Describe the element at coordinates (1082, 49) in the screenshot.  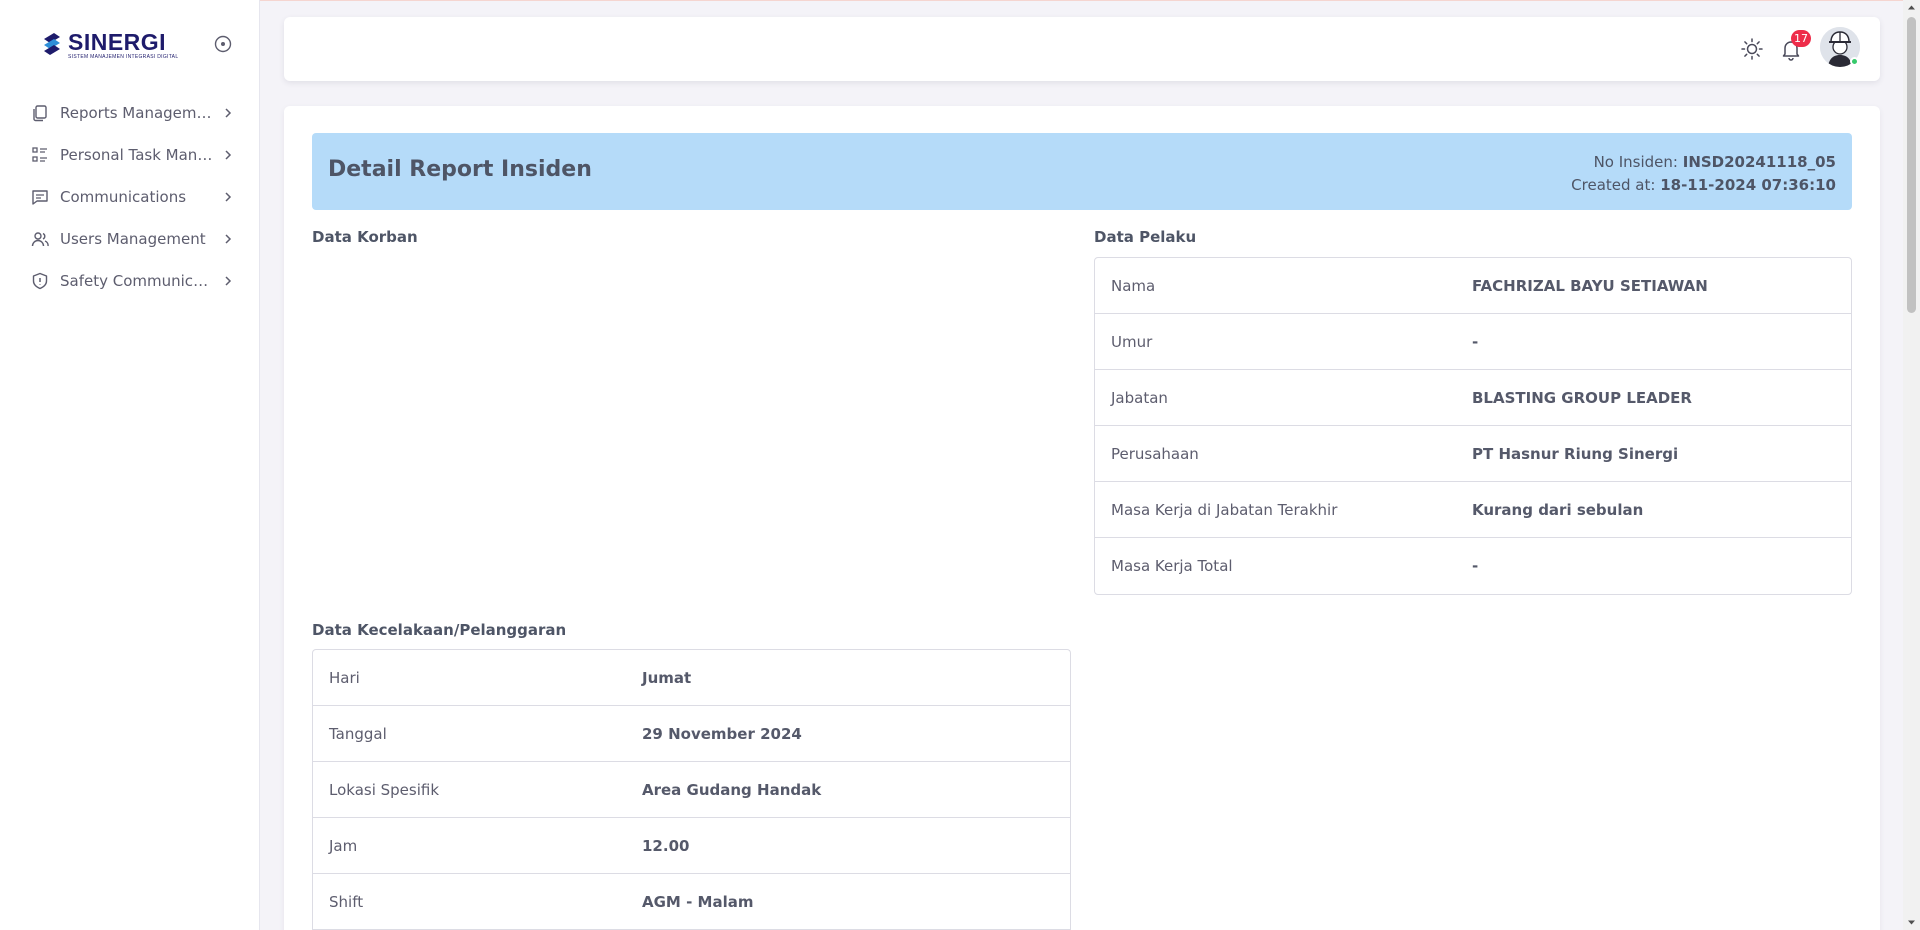
I see `top-header: 17` at that location.